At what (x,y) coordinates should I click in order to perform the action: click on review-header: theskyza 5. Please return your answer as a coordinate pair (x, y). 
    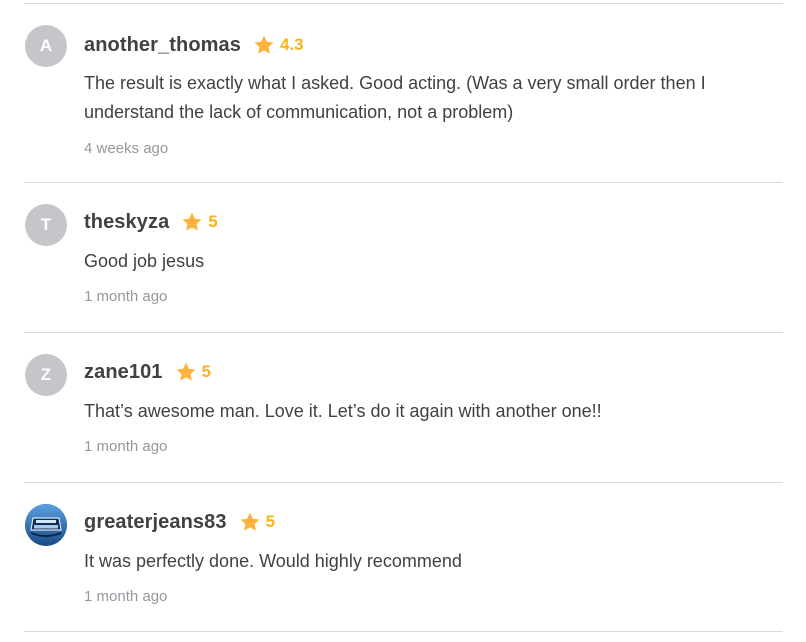
    Looking at the image, I should click on (151, 222).